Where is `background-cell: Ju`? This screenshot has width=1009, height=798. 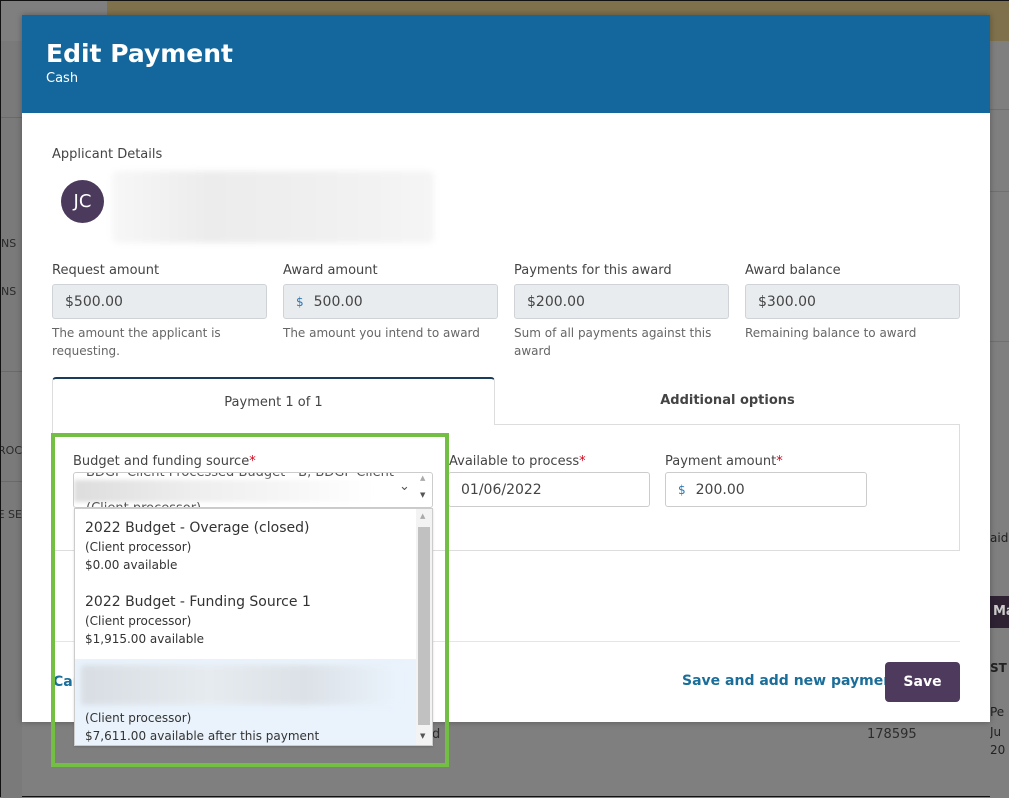
background-cell: Ju is located at coordinates (996, 732).